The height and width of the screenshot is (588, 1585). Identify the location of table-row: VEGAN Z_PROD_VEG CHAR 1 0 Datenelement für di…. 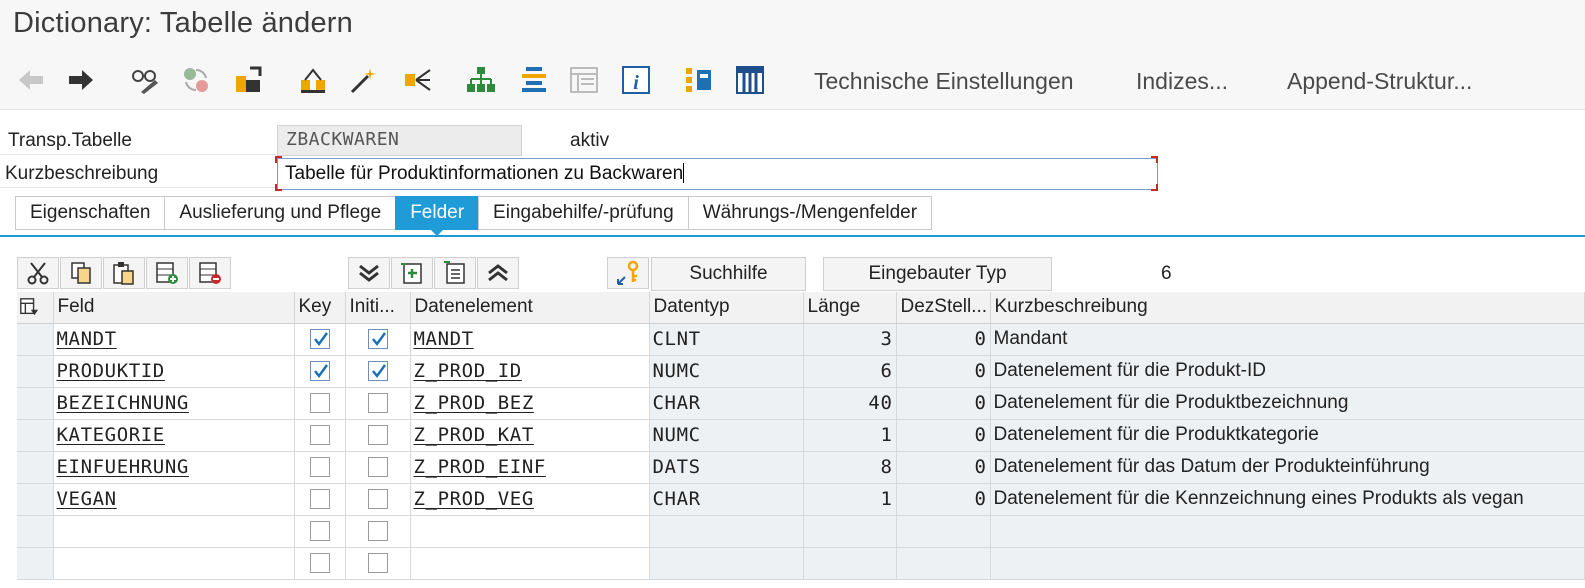
(801, 499).